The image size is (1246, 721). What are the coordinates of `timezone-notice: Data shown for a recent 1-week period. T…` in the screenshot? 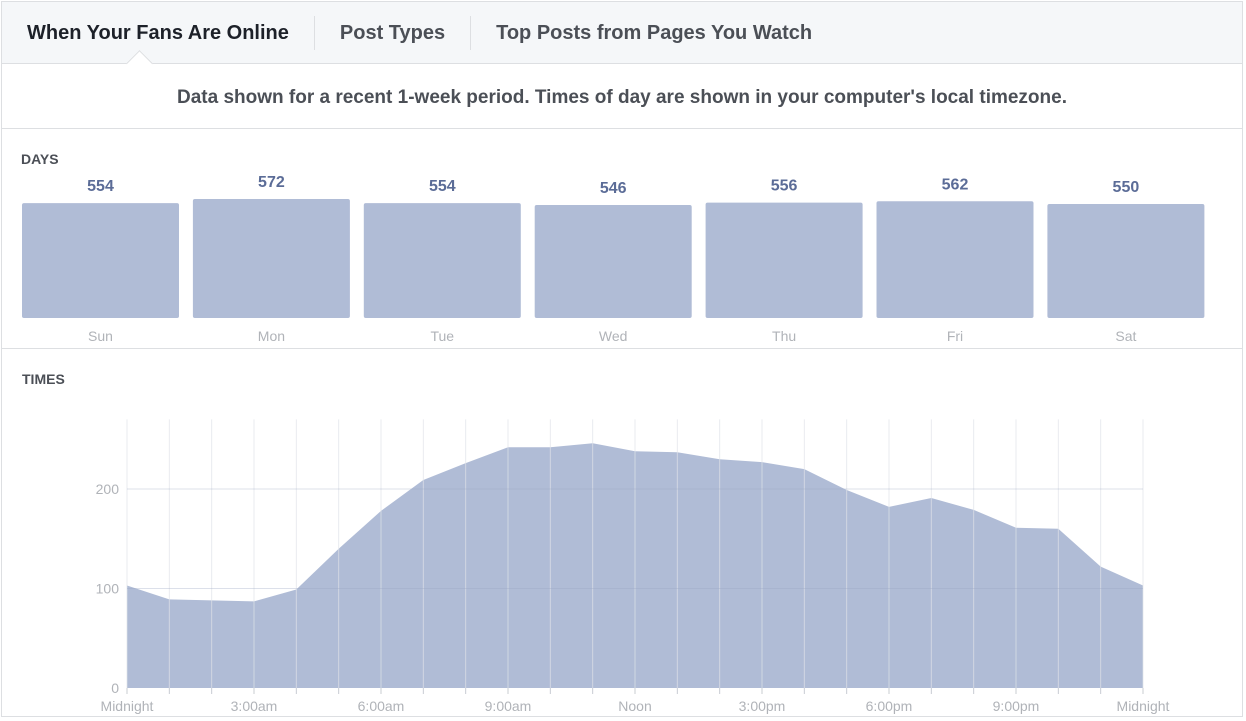 It's located at (622, 96).